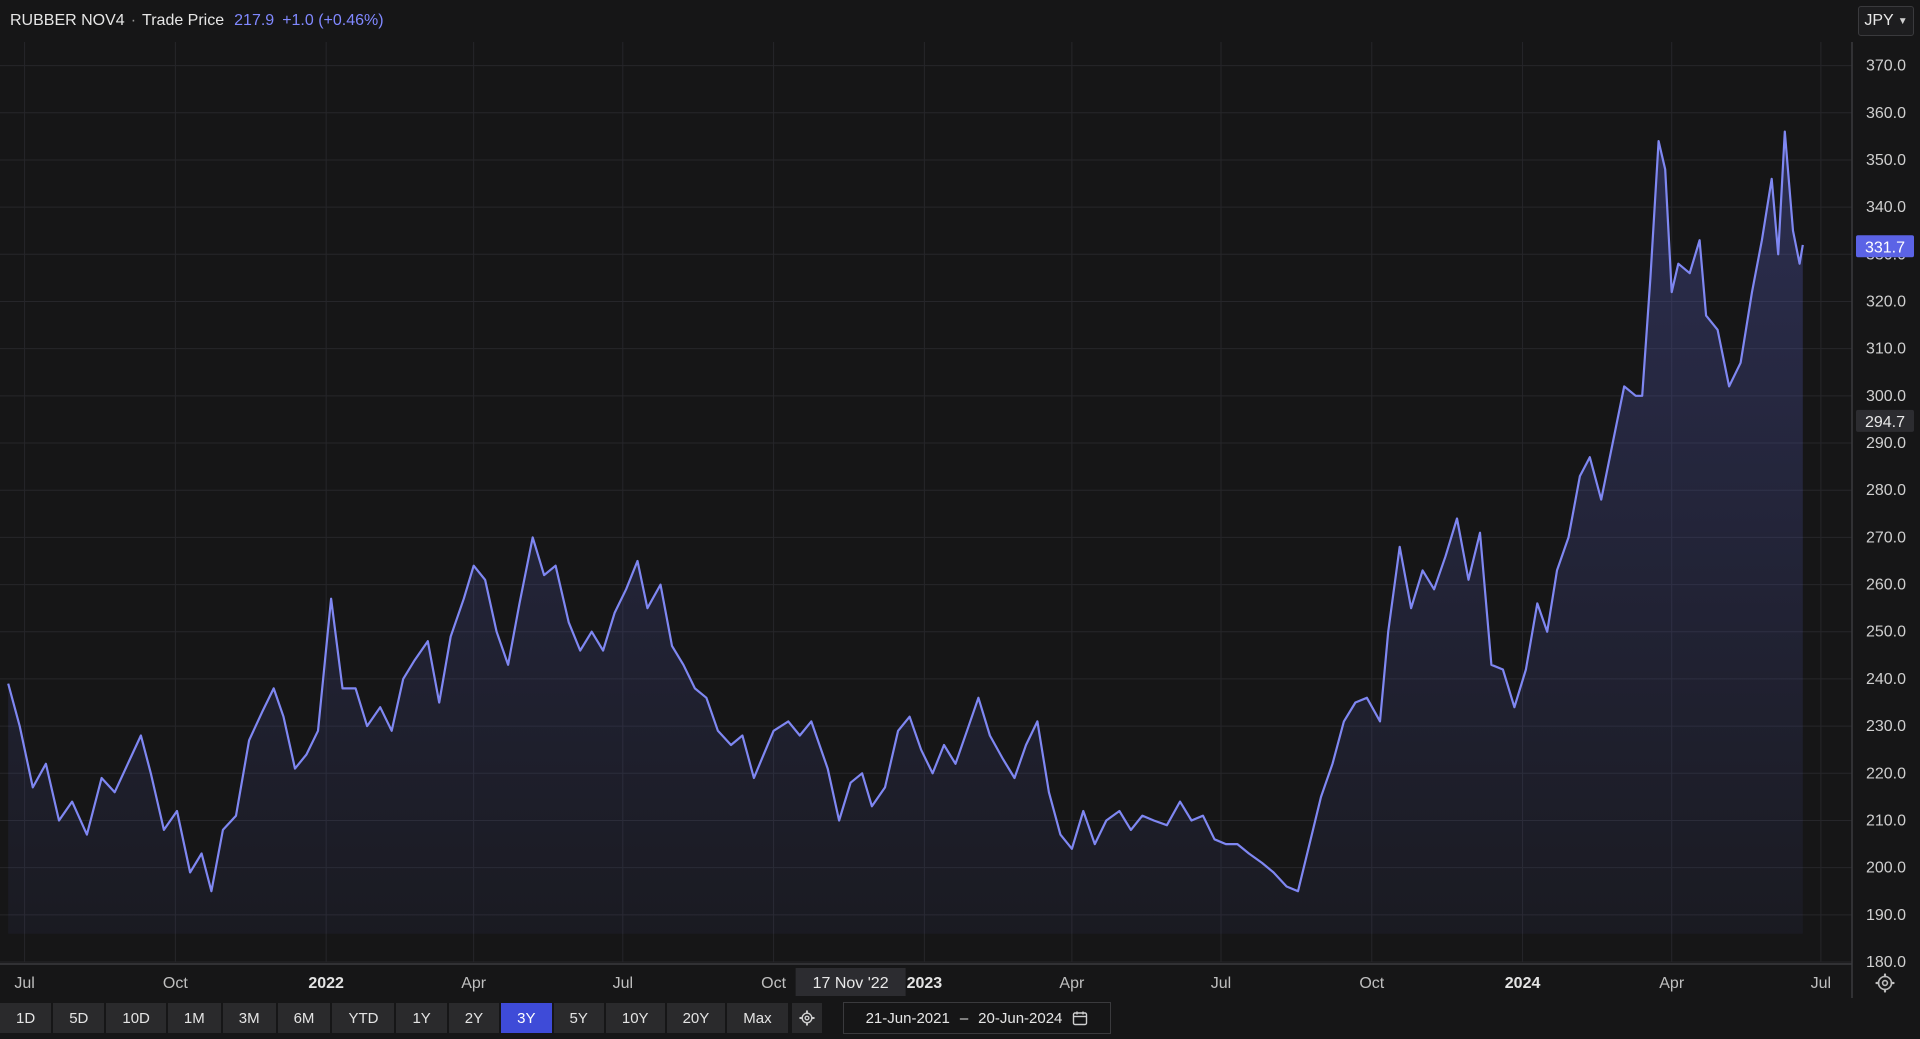 This screenshot has width=1920, height=1039. What do you see at coordinates (578, 1018) in the screenshot?
I see `range-button-5y: 5Y` at bounding box center [578, 1018].